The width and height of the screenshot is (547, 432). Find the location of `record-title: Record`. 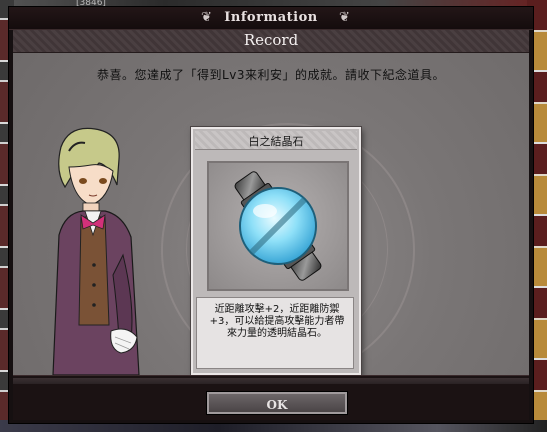

record-title: Record is located at coordinates (271, 40).